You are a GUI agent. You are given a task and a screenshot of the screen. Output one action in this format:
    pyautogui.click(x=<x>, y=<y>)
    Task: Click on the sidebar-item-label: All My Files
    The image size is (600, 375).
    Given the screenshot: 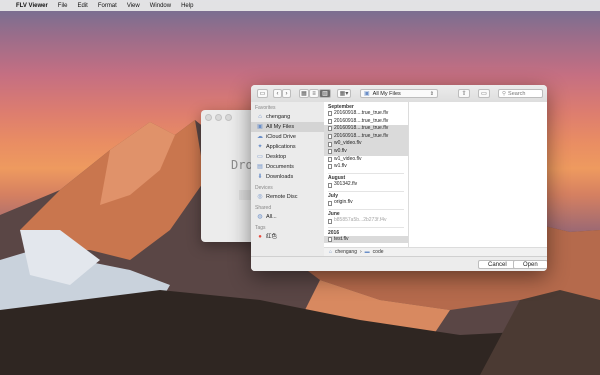 What is the action you would take?
    pyautogui.click(x=280, y=127)
    